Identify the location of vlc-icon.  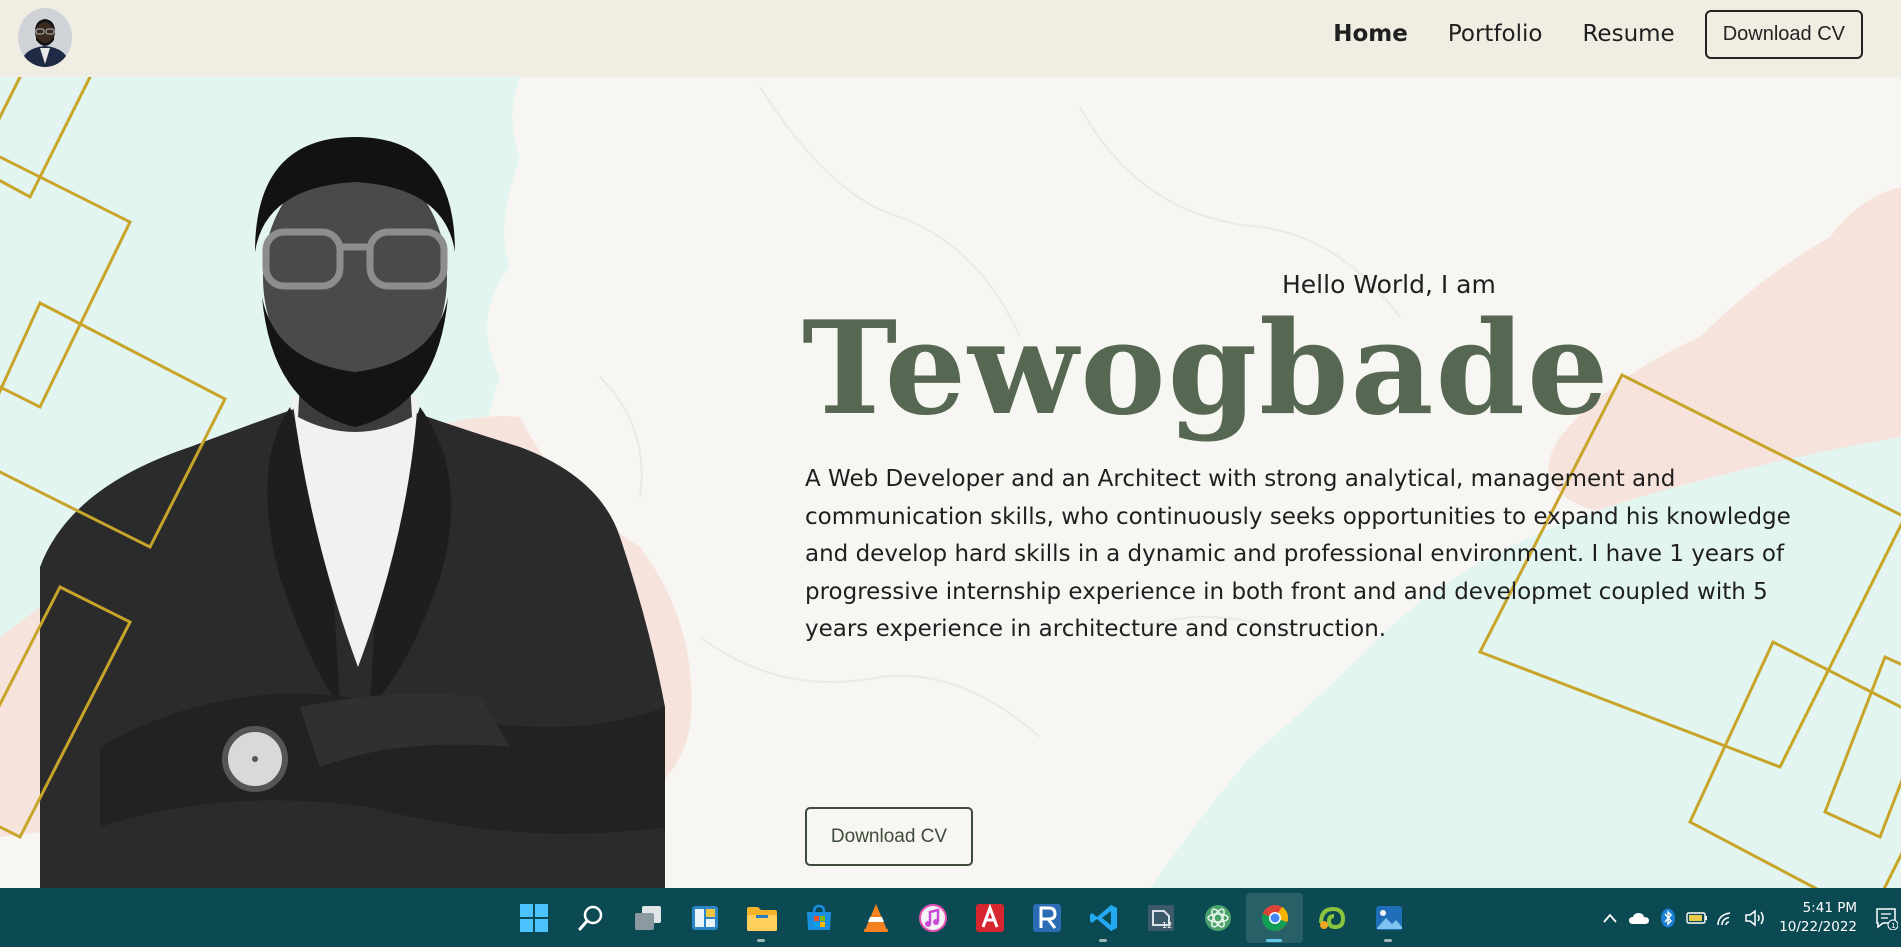
(875, 918).